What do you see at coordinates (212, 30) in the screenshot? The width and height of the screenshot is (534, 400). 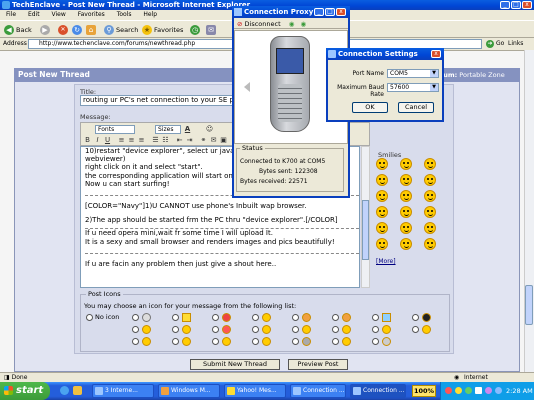 I see `mail-button: ✉` at bounding box center [212, 30].